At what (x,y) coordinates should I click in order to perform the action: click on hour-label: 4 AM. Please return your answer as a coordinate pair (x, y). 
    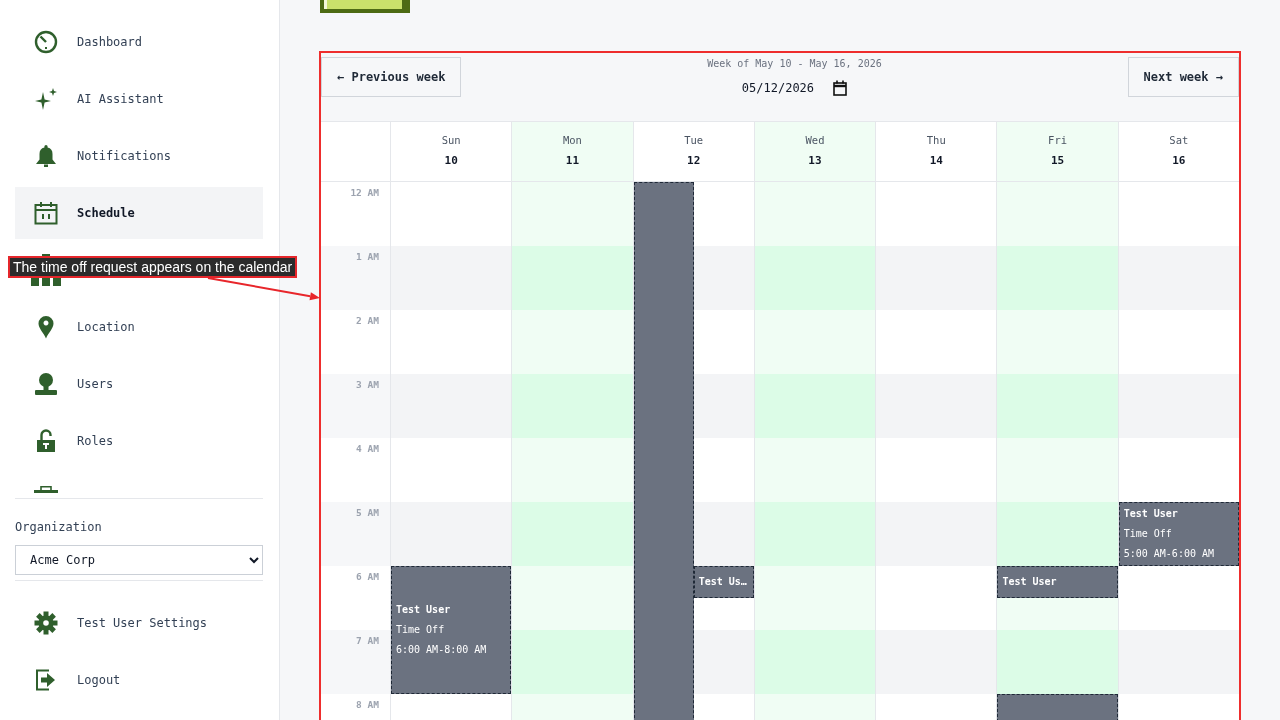
    Looking at the image, I should click on (367, 449).